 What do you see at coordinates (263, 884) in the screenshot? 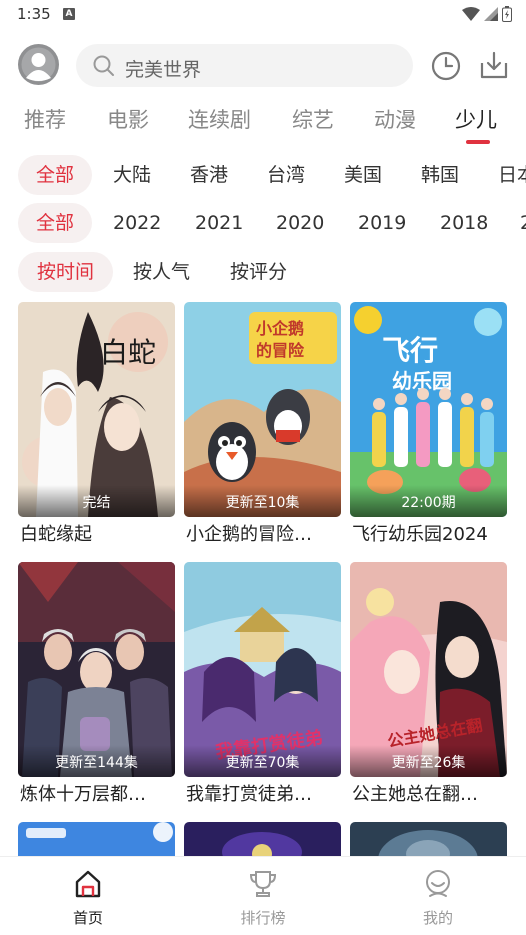
I see `trophy-icon` at bounding box center [263, 884].